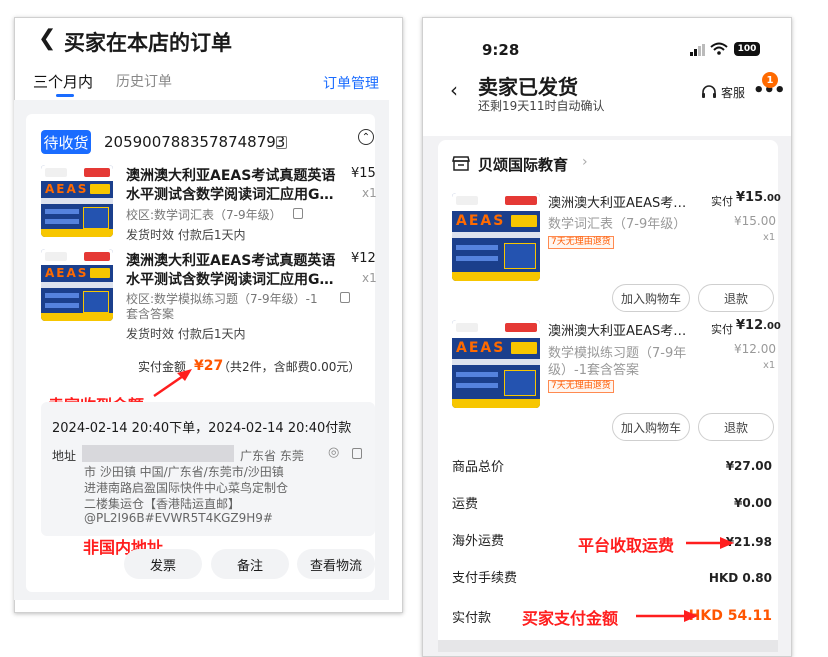 This screenshot has height=657, width=828. What do you see at coordinates (148, 43) in the screenshot?
I see `page-title: 买家在本店的订单` at bounding box center [148, 43].